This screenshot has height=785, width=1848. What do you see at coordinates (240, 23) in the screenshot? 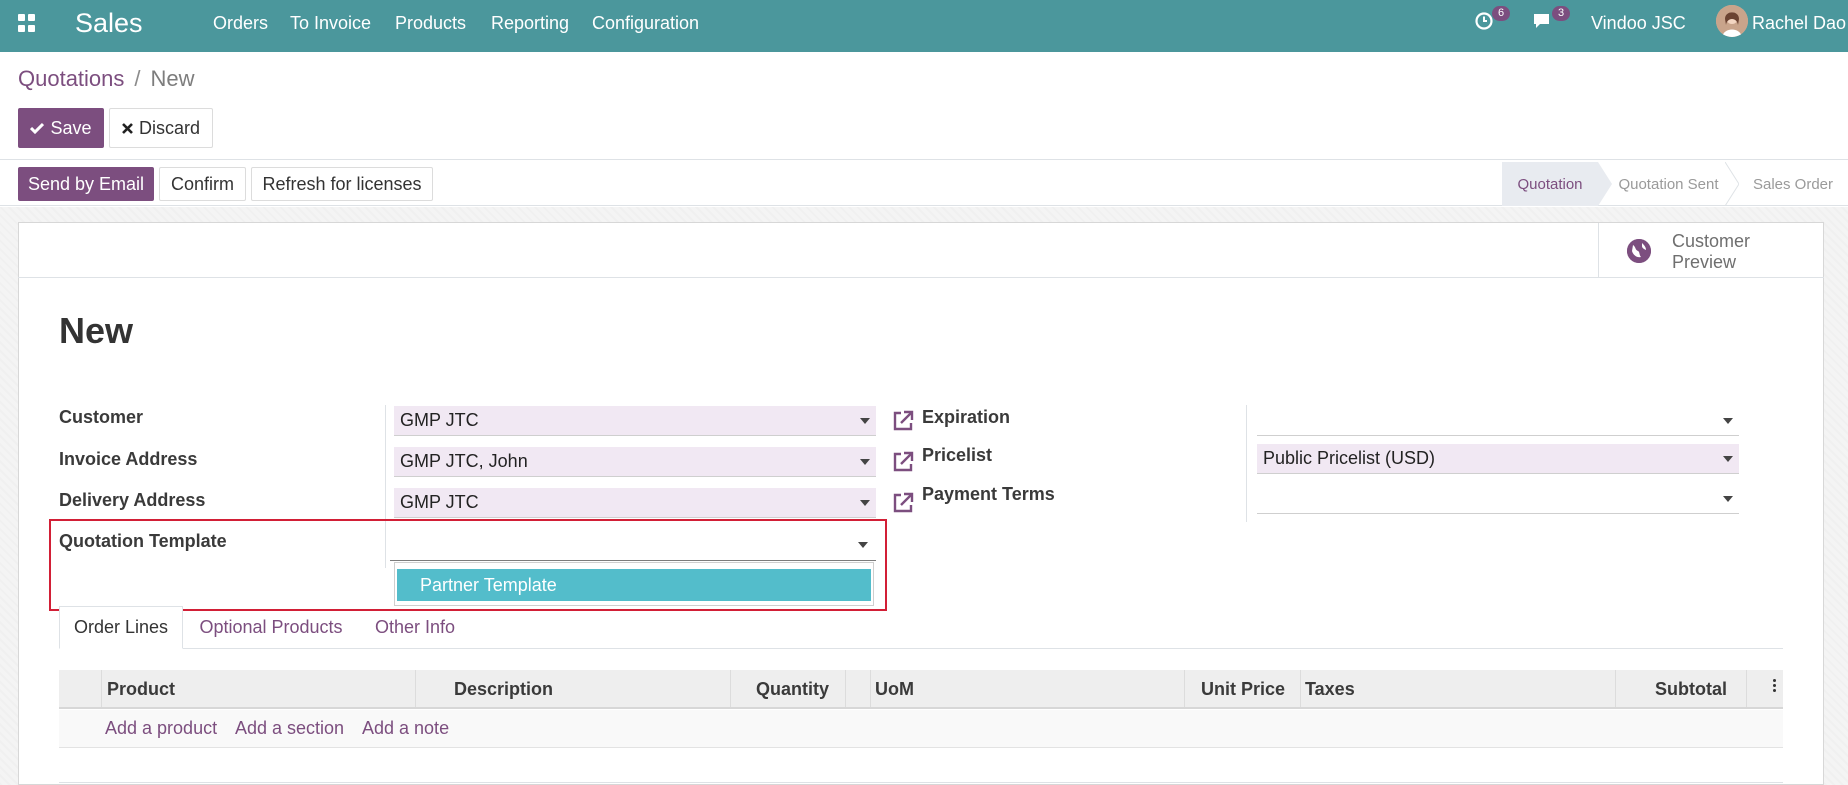
I see `menu-orders: Orders` at bounding box center [240, 23].